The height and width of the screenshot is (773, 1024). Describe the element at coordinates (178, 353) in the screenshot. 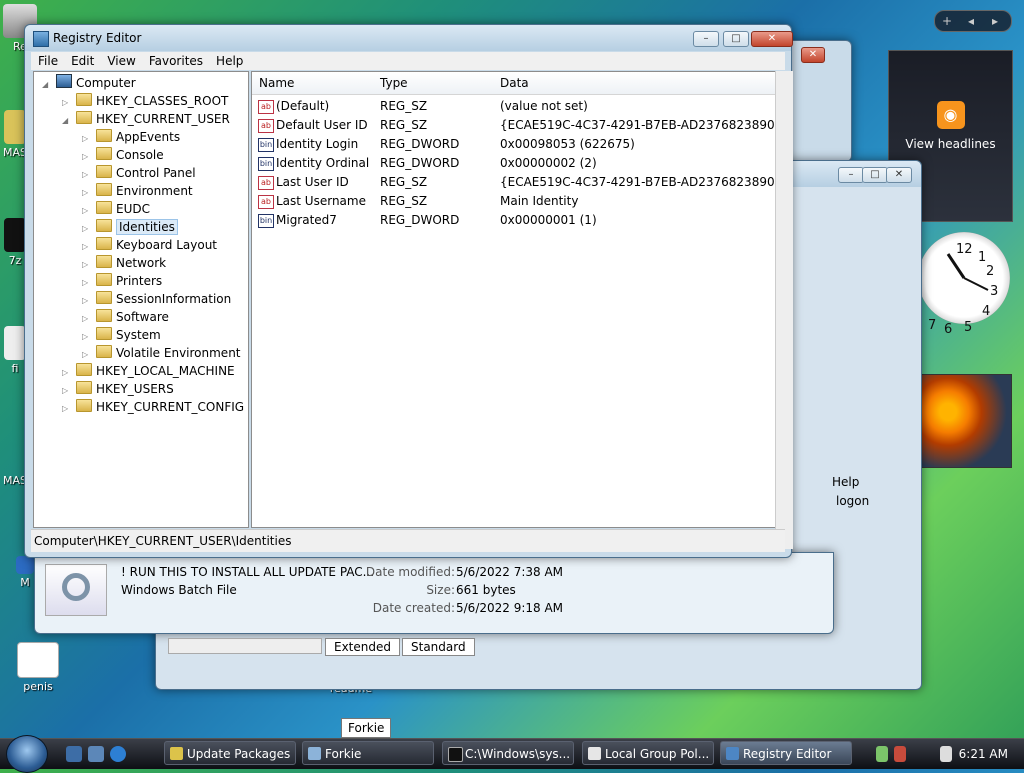

I see `tree-node-label: Volatile Environment` at that location.